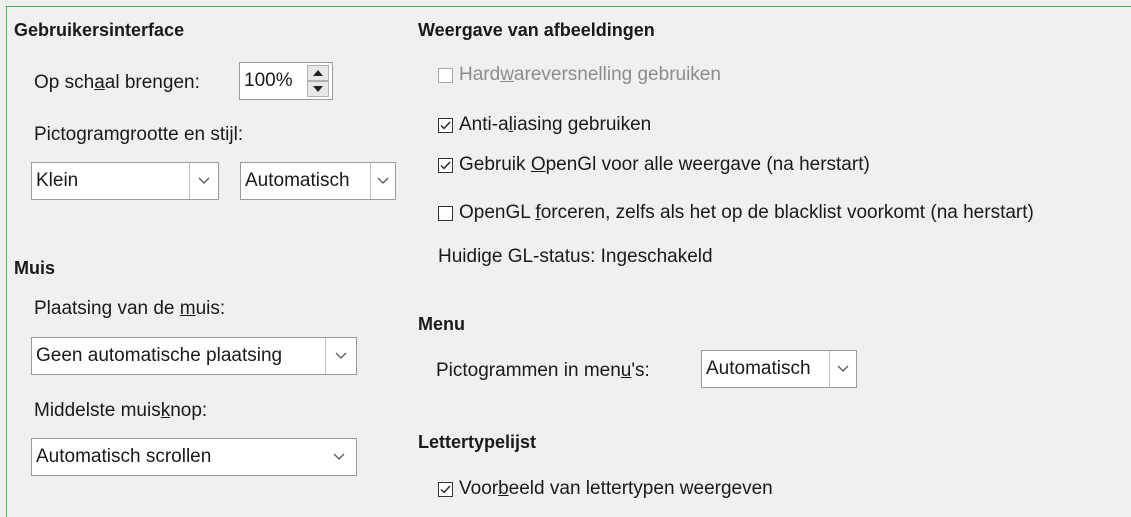 This screenshot has height=517, width=1131. What do you see at coordinates (99, 30) in the screenshot?
I see `ui-section-title: Gebruikersinterface` at bounding box center [99, 30].